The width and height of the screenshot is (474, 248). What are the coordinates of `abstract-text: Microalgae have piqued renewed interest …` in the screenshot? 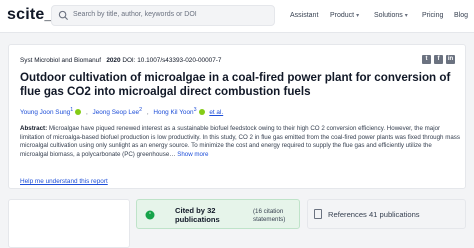 It's located at (240, 141).